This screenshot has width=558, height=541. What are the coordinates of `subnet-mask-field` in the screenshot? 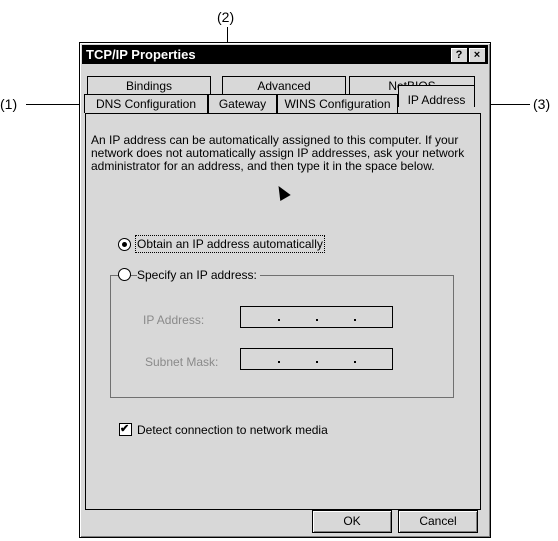 It's located at (316, 359).